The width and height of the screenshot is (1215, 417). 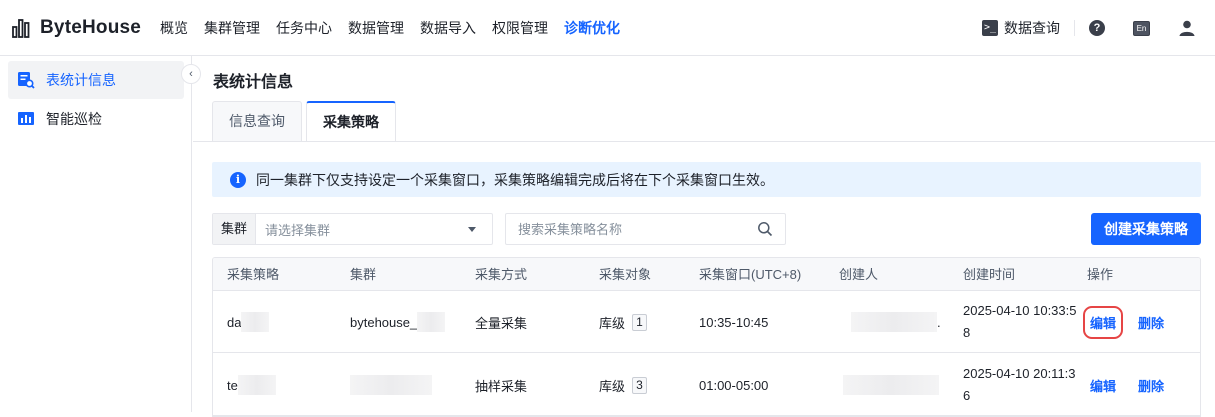 What do you see at coordinates (625, 274) in the screenshot?
I see `column-header-object: 采集对象` at bounding box center [625, 274].